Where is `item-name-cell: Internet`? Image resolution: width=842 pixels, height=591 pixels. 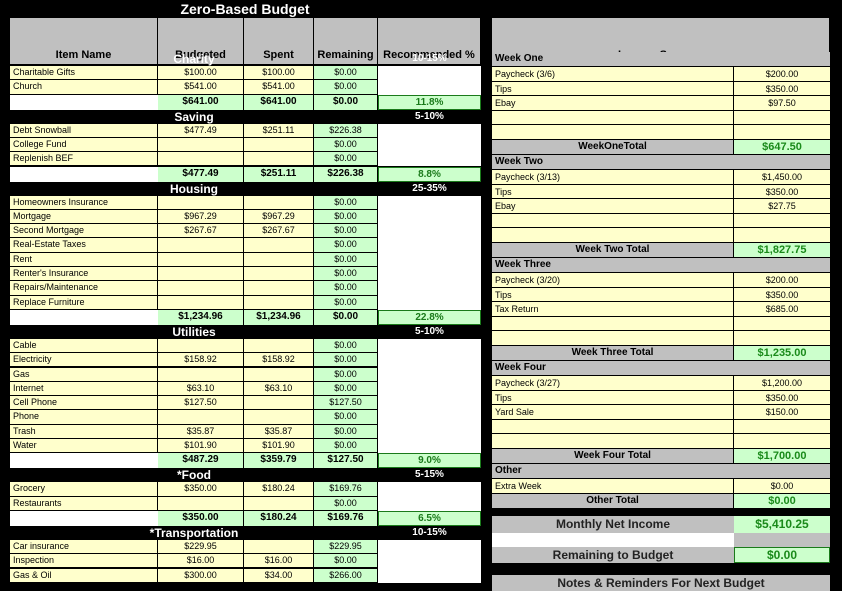
item-name-cell: Internet is located at coordinates (84, 389).